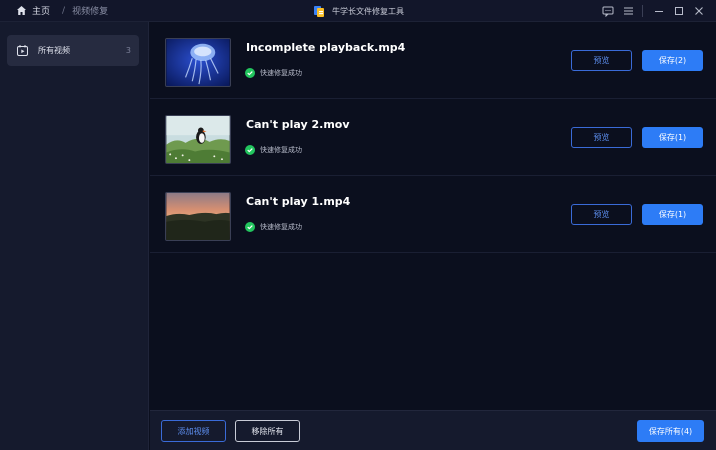 The image size is (716, 450). I want to click on close-icon, so click(699, 11).